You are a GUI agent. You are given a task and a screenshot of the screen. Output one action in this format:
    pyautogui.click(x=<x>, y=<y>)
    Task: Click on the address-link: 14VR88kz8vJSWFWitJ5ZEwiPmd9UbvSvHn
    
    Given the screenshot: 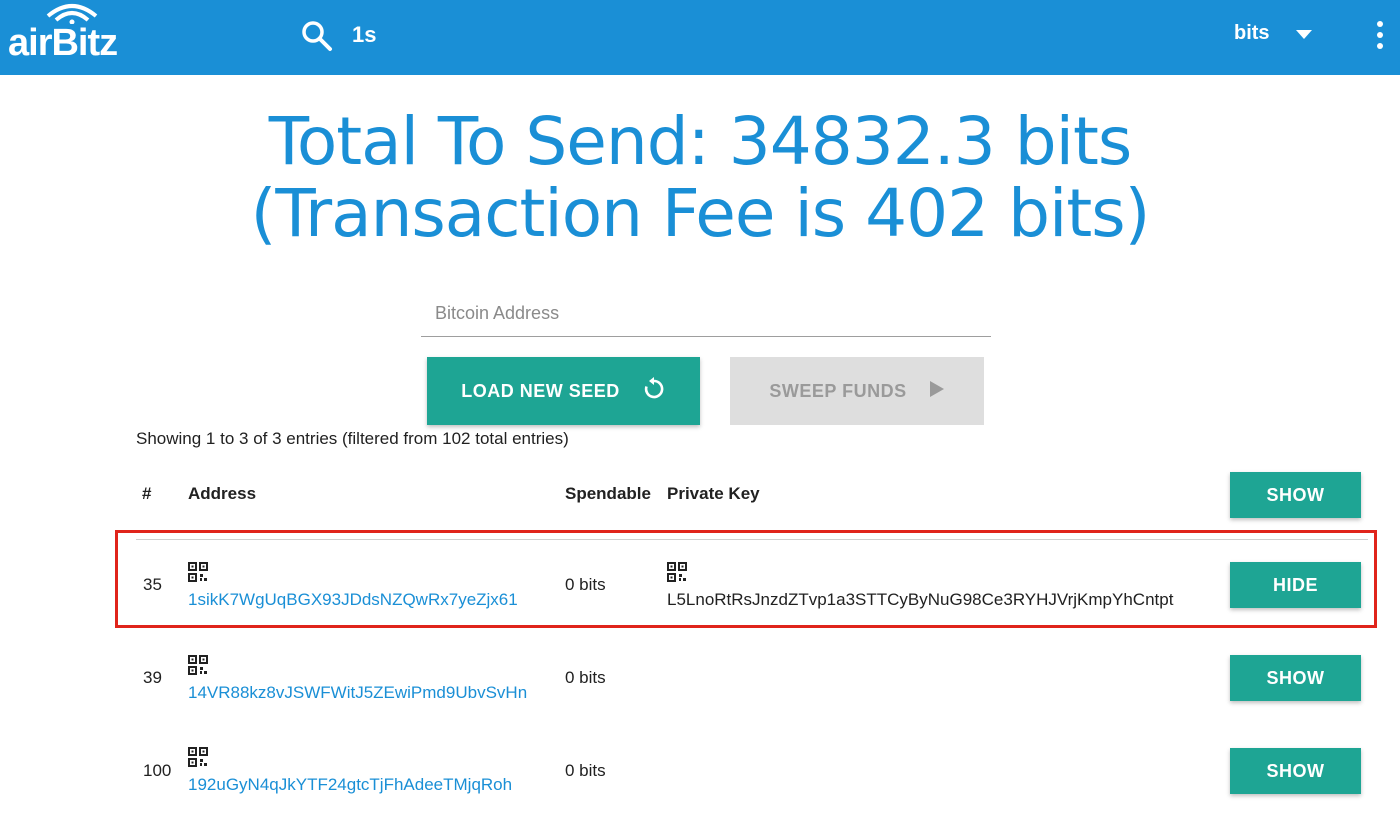 What is the action you would take?
    pyautogui.click(x=357, y=693)
    